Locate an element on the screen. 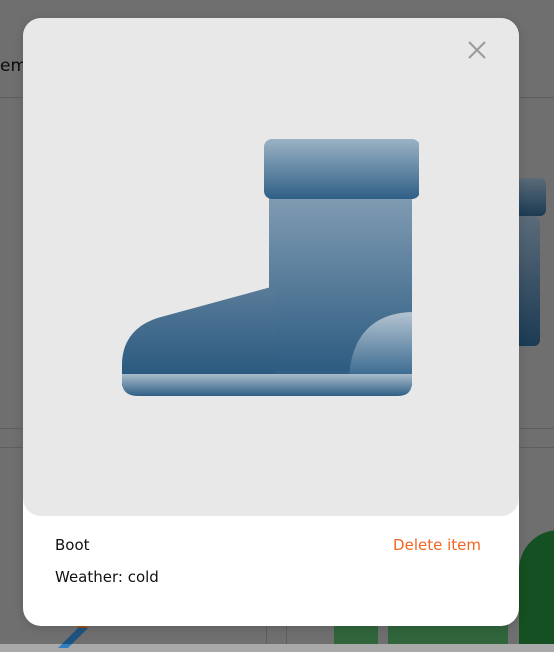 This screenshot has width=554, height=652. close-icon is located at coordinates (477, 50).